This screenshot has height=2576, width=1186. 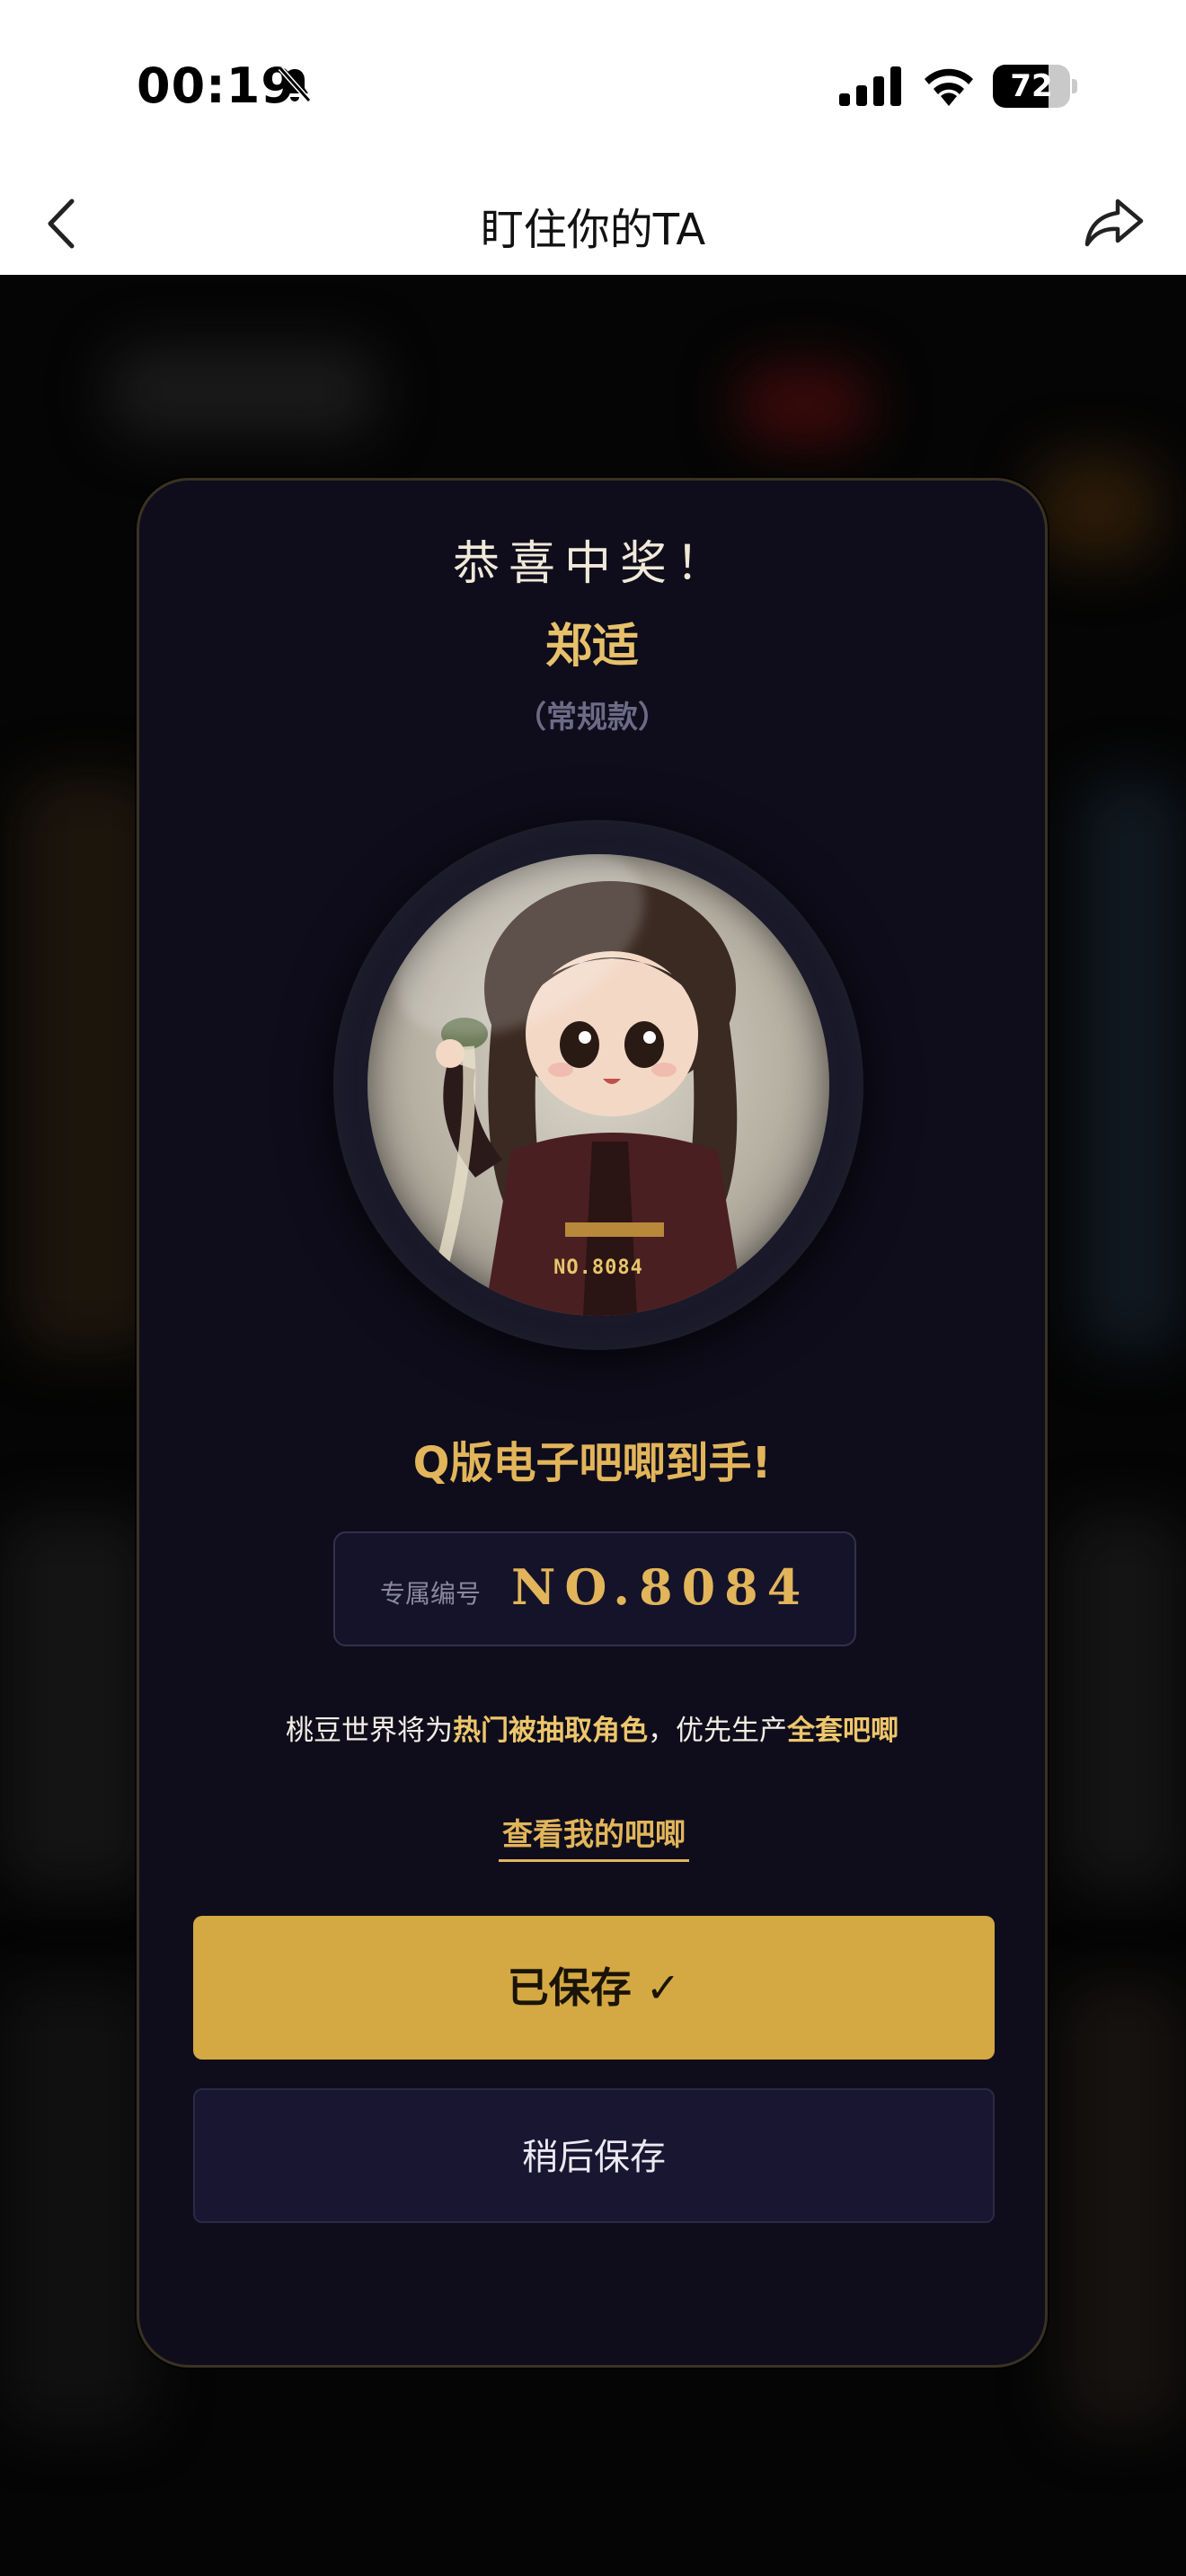 I want to click on variant-label: （常规款）, so click(x=592, y=718).